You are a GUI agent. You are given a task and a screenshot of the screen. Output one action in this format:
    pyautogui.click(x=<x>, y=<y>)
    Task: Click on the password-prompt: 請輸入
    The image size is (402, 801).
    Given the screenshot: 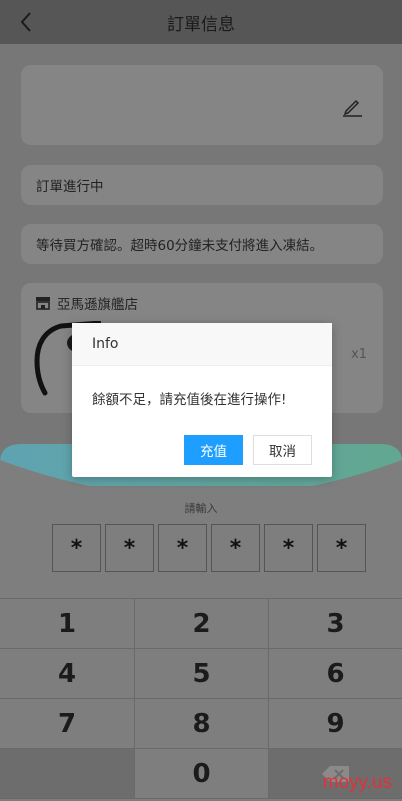 What is the action you would take?
    pyautogui.click(x=201, y=508)
    